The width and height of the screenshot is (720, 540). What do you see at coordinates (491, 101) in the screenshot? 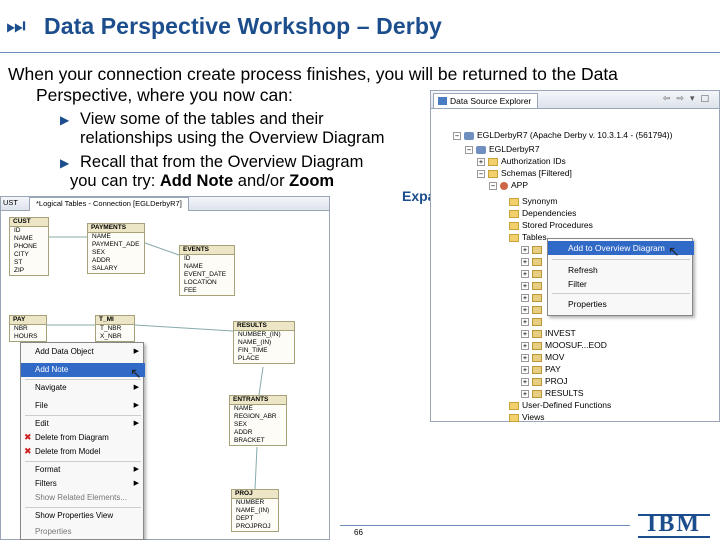
I see `tab-label: Data Source Explorer` at bounding box center [491, 101].